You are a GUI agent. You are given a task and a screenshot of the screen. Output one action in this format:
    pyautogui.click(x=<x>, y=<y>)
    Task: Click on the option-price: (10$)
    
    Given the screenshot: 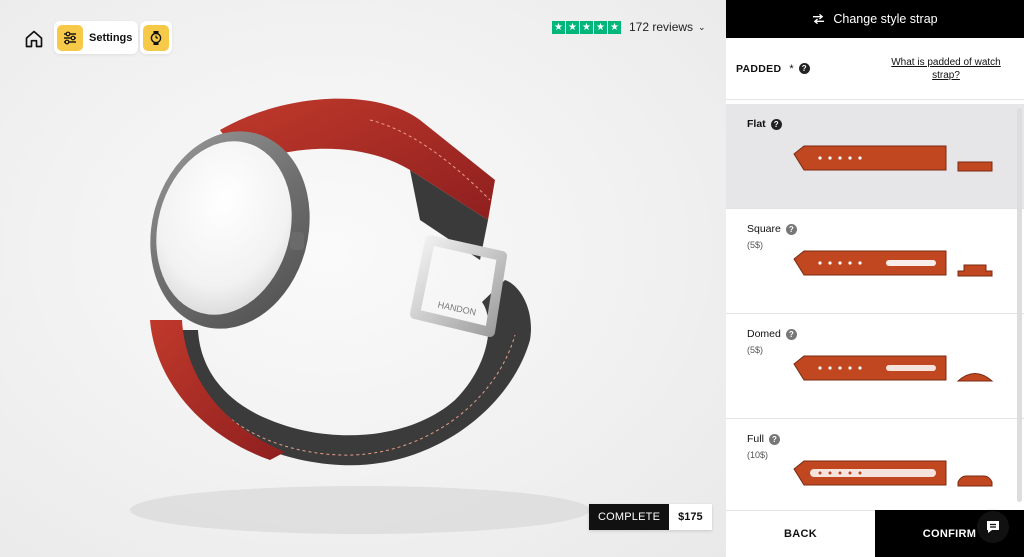 What is the action you would take?
    pyautogui.click(x=758, y=455)
    